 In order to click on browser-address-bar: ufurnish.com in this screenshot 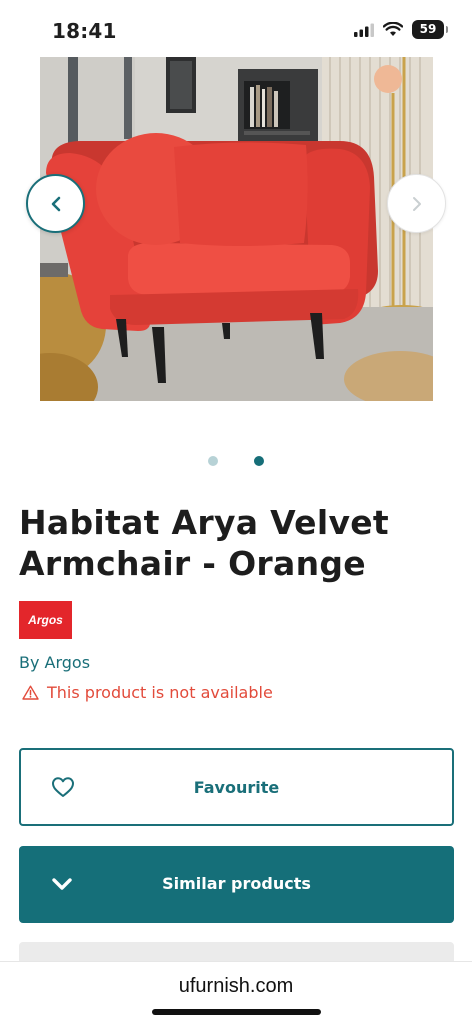, I will do `click(236, 992)`.